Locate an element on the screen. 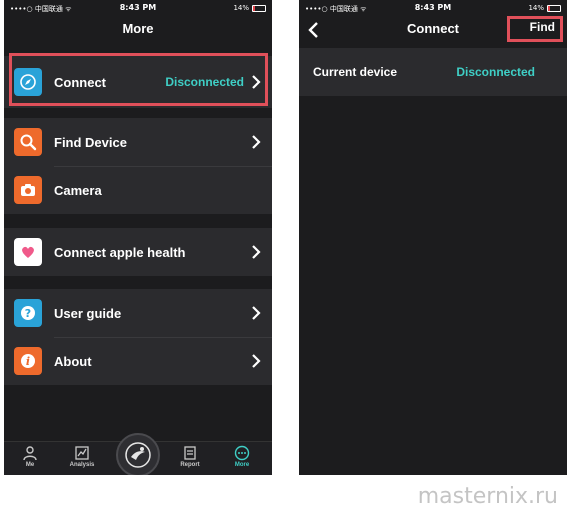  find-device-label: Find Device is located at coordinates (90, 142).